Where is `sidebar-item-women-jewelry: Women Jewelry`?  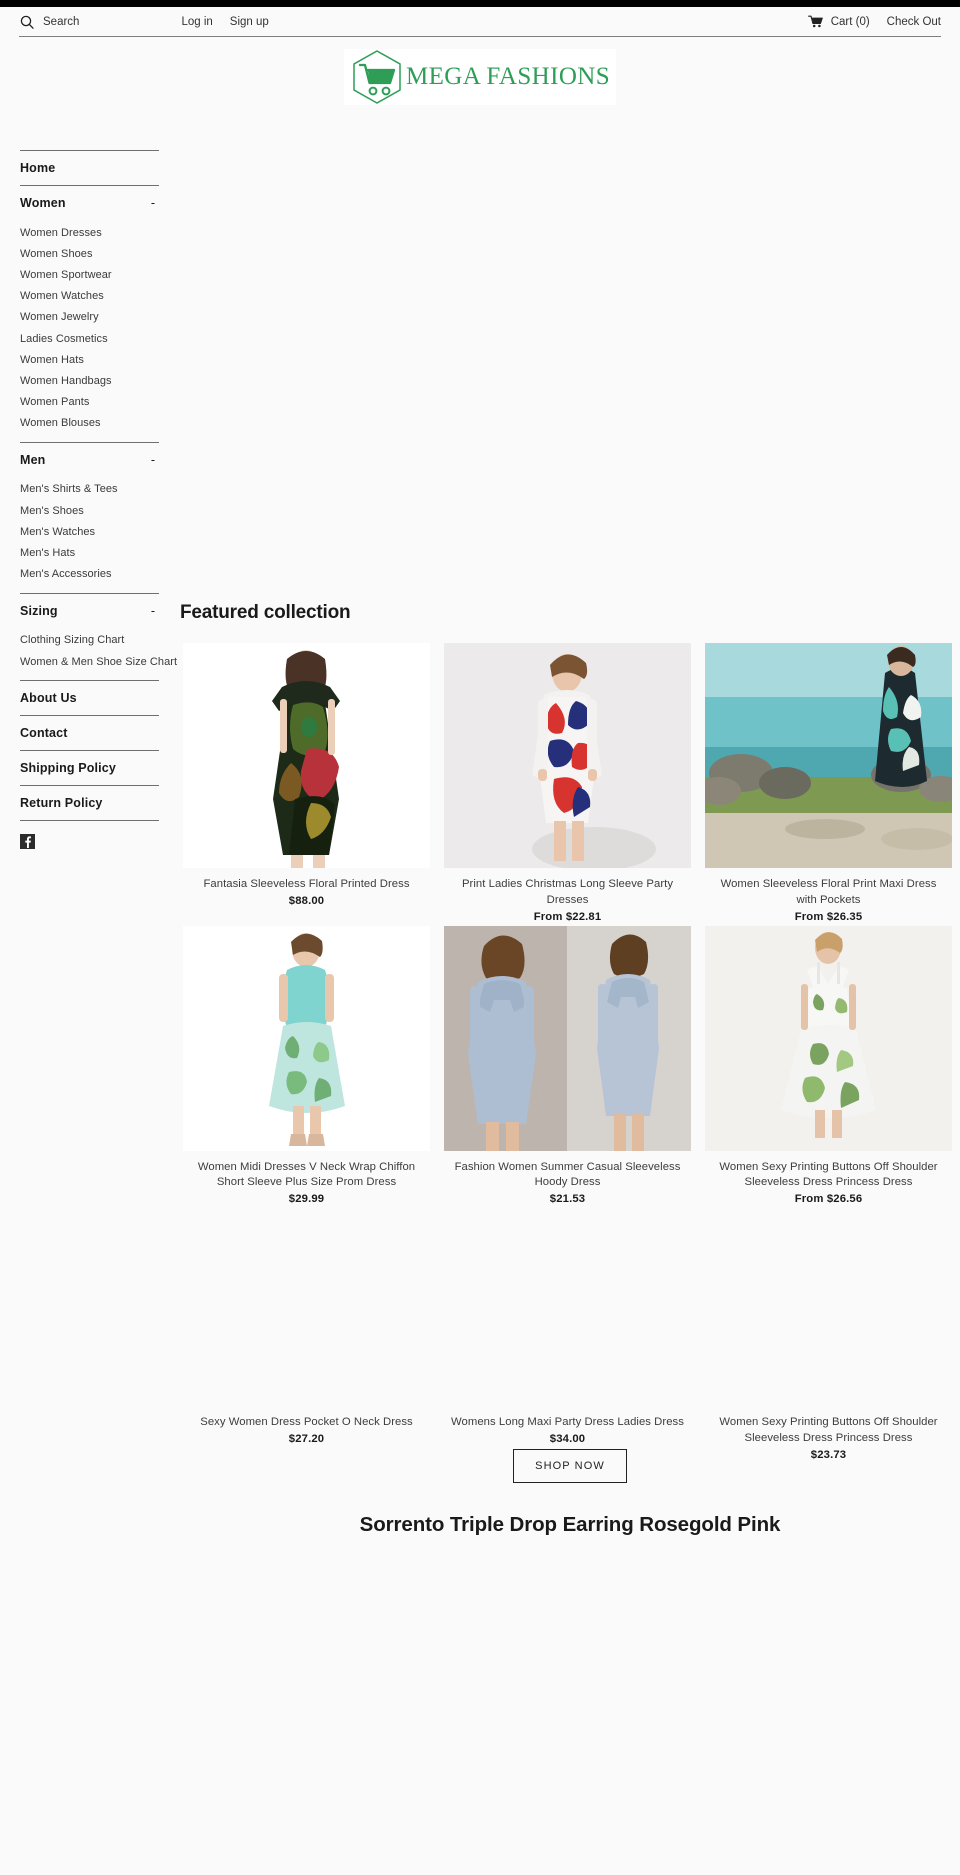
sidebar-item-women-jewelry: Women Jewelry is located at coordinates (100, 317).